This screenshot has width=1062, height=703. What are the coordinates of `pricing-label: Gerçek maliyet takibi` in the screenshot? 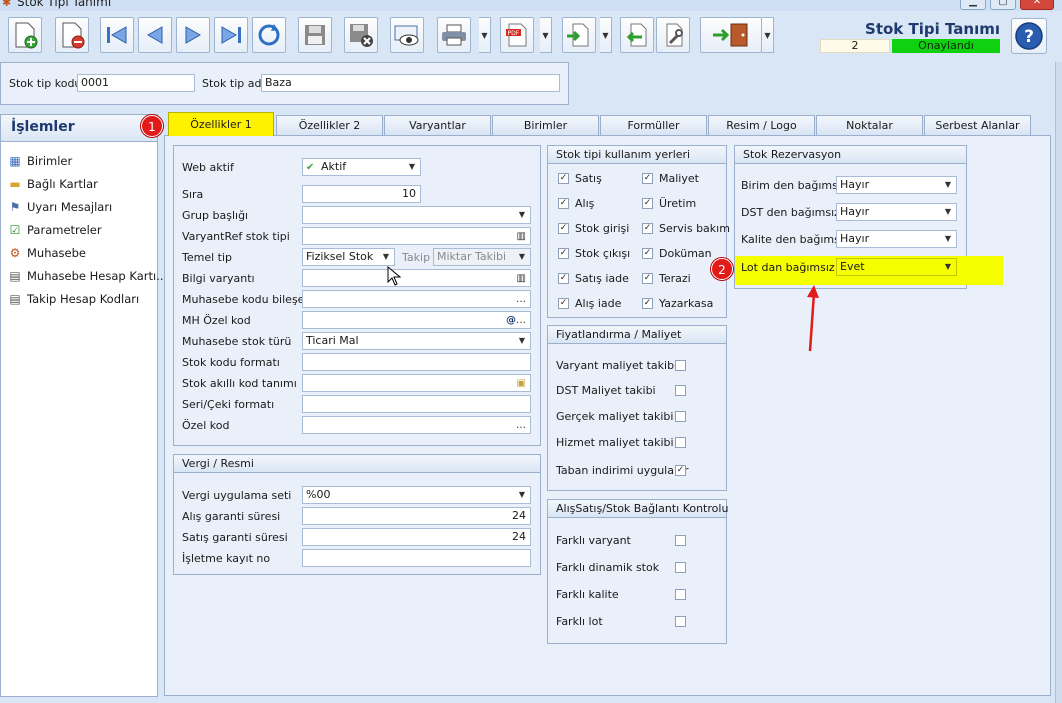 It's located at (615, 416).